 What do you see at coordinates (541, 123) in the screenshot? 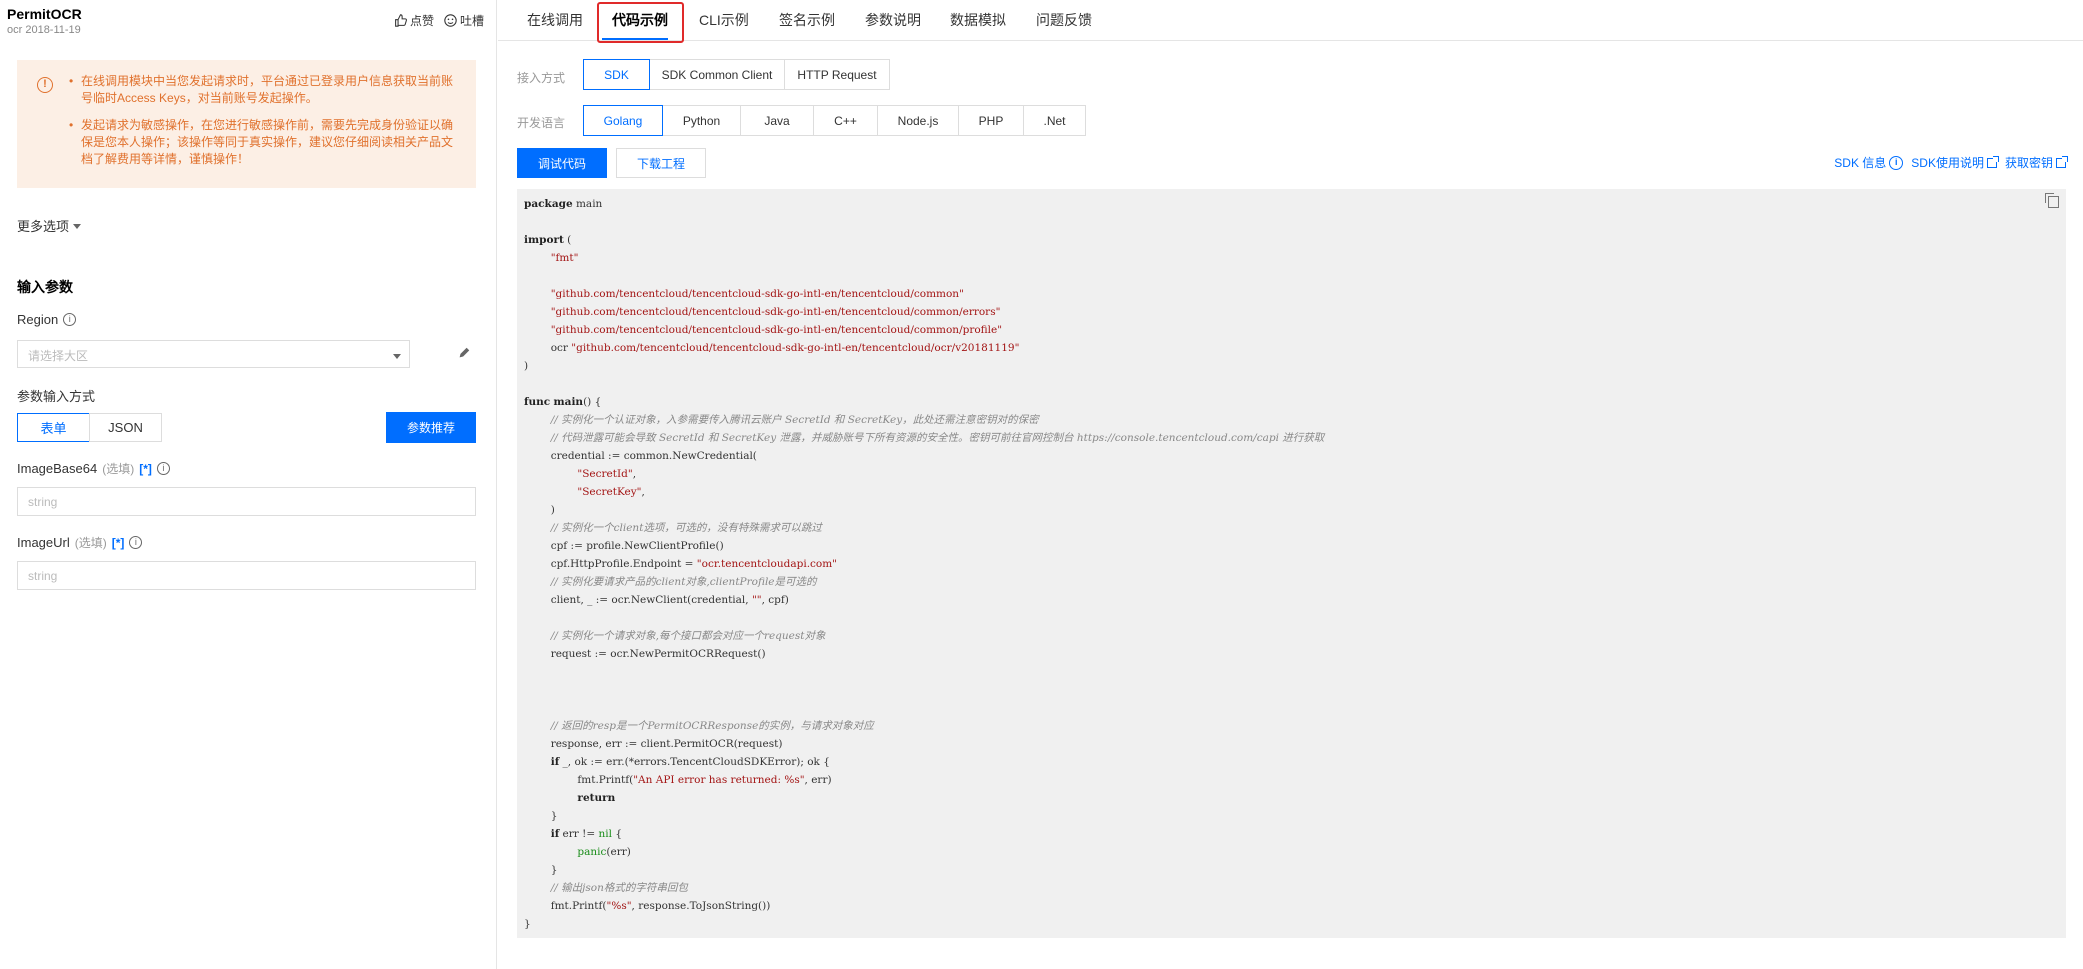
I see `language-label: 开发语言` at bounding box center [541, 123].